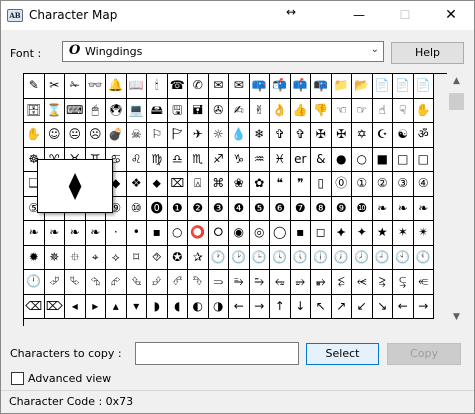 Image resolution: width=475 pixels, height=414 pixels. What do you see at coordinates (362, 184) in the screenshot?
I see `character-cell: ①` at bounding box center [362, 184].